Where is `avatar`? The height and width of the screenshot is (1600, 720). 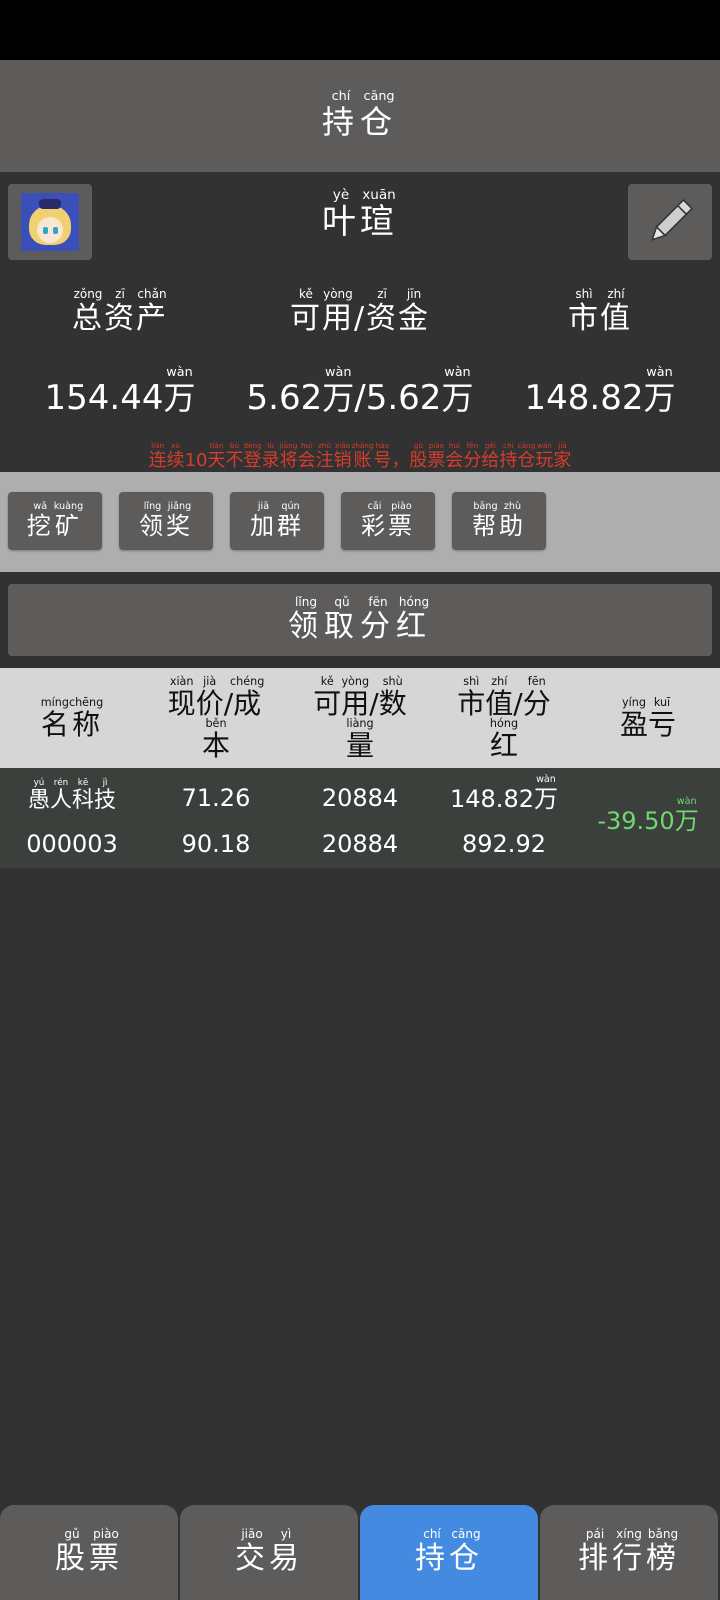
avatar is located at coordinates (50, 222).